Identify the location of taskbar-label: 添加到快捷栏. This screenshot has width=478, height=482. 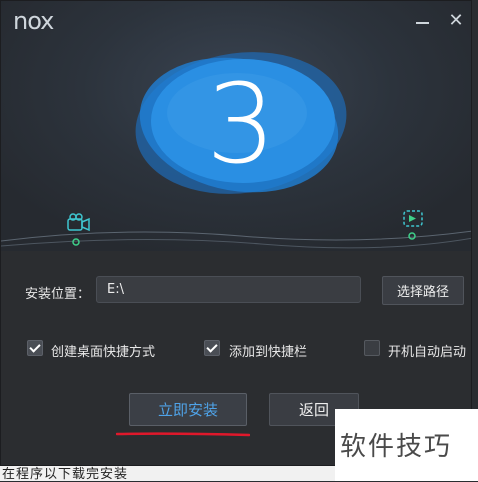
(268, 352).